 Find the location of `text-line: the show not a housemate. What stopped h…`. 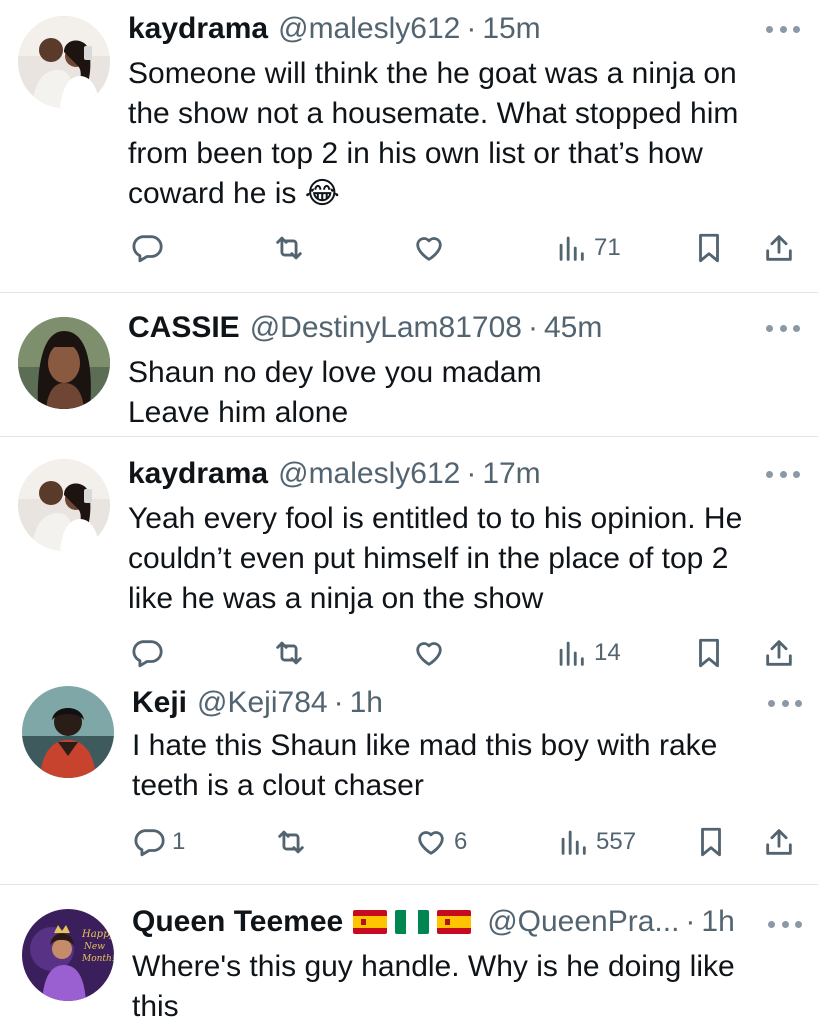

text-line: the show not a housemate. What stopped h… is located at coordinates (433, 113).